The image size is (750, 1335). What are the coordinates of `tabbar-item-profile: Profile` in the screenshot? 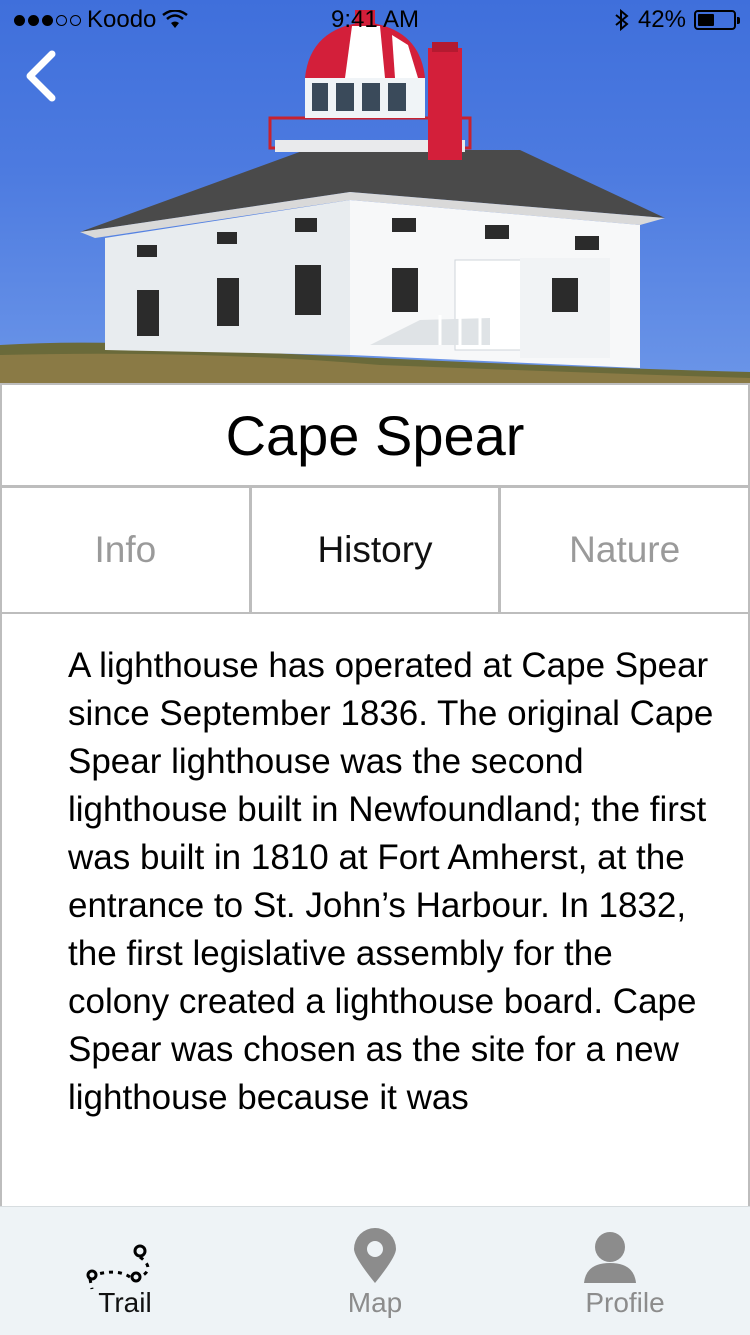 It's located at (625, 1271).